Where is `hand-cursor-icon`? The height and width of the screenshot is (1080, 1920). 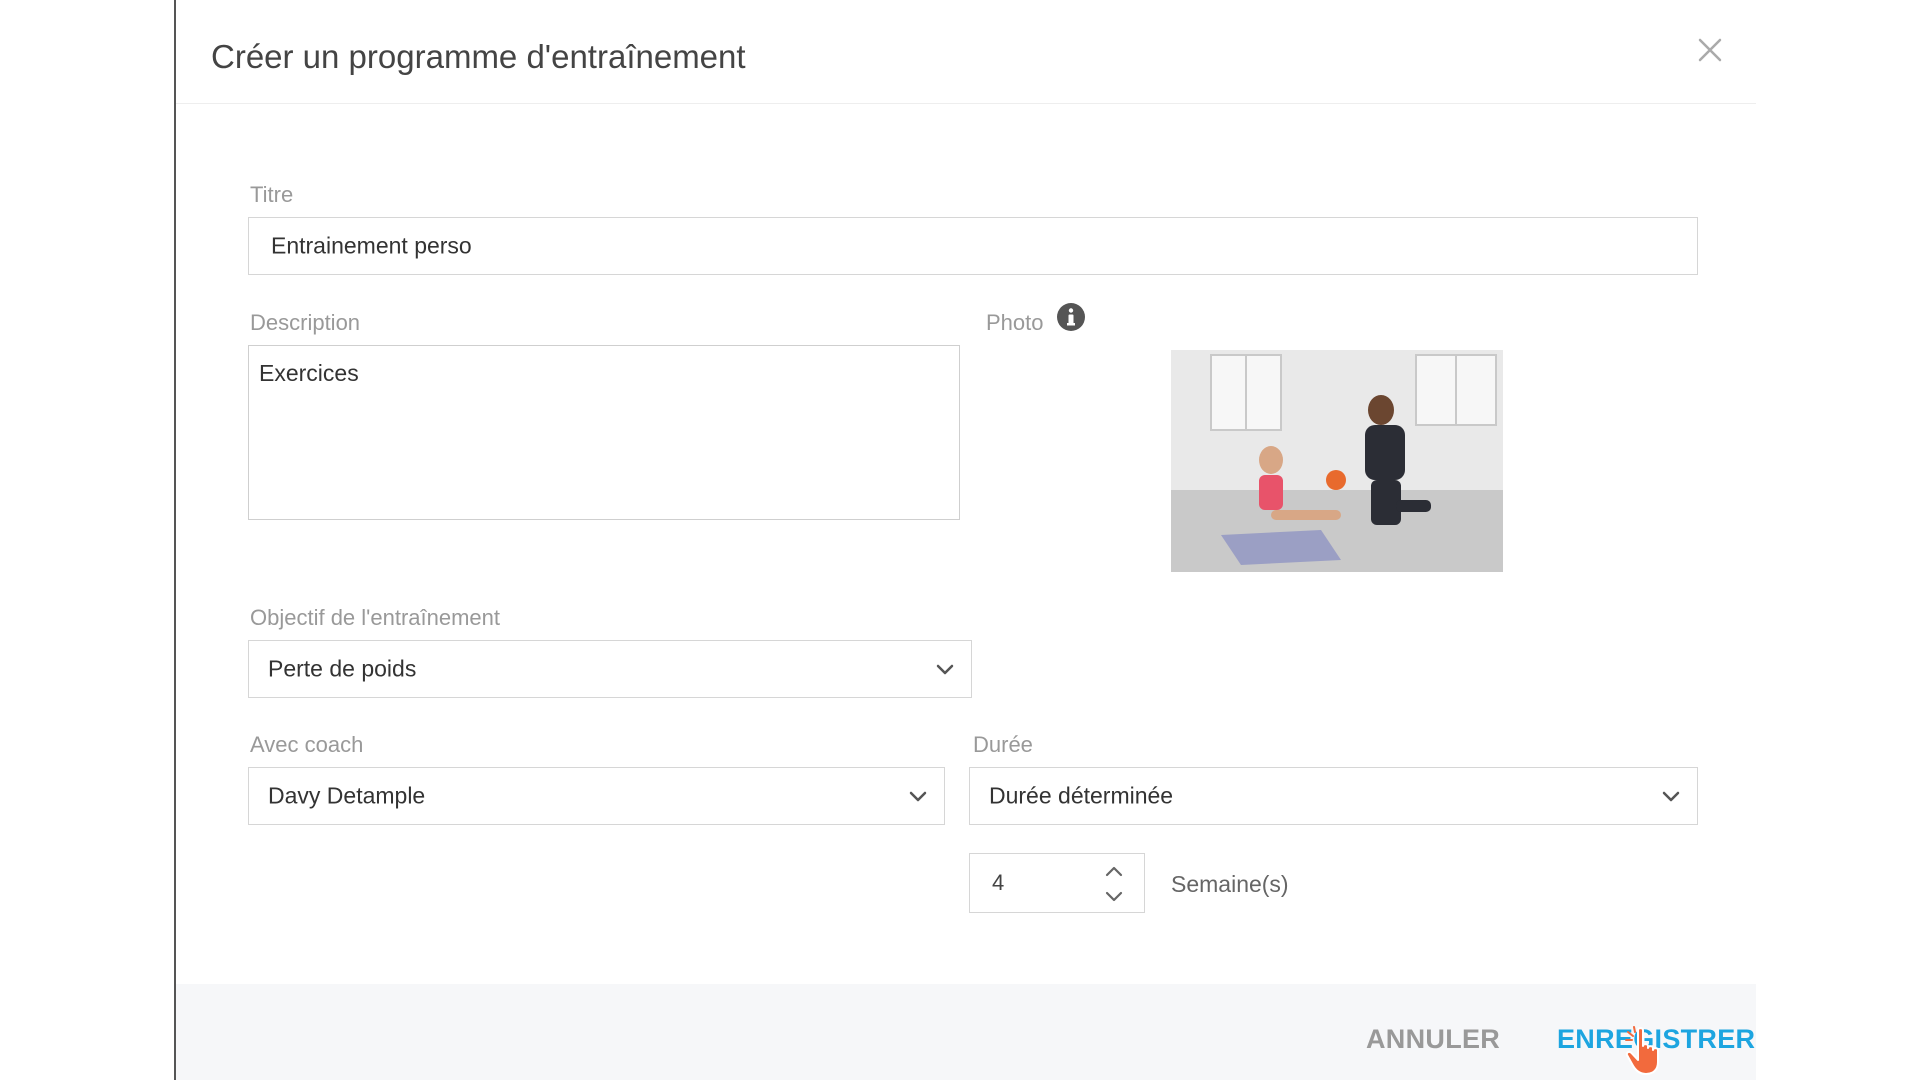 hand-cursor-icon is located at coordinates (1646, 1051).